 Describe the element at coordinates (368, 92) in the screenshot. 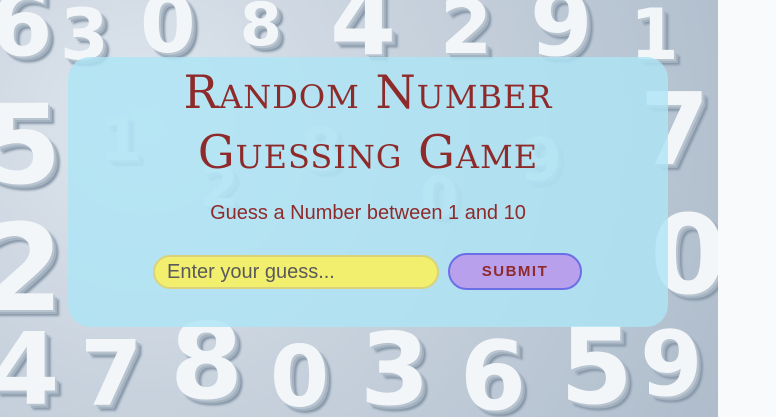

I see `title-line-1: Random Number` at that location.